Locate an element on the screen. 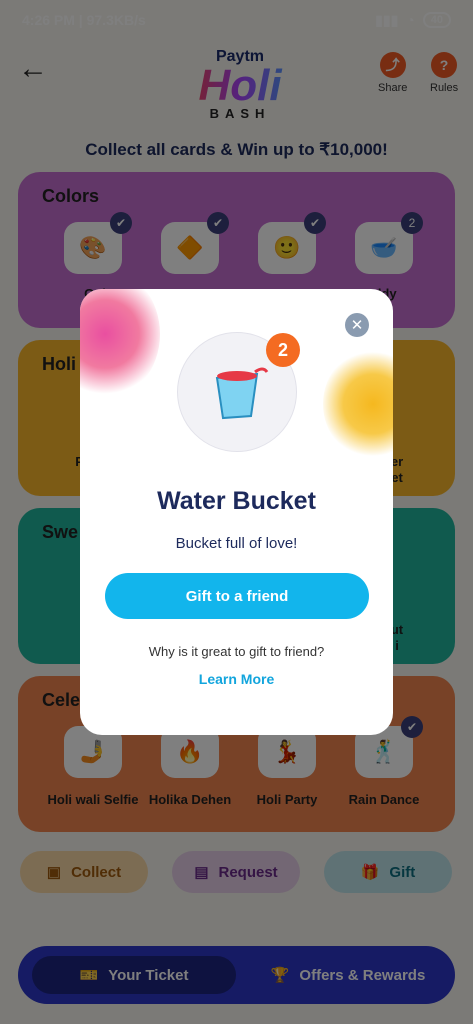  gift-to-friend-button: Gift to a friend is located at coordinates (237, 596).